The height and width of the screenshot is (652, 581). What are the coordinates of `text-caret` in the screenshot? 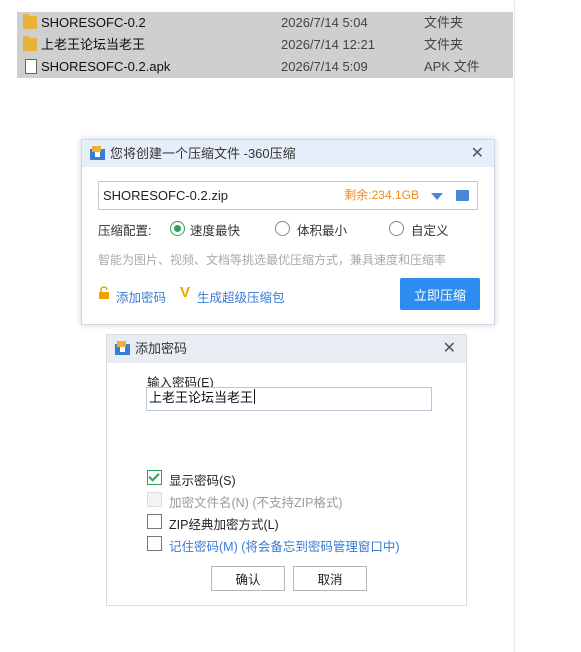 It's located at (255, 396).